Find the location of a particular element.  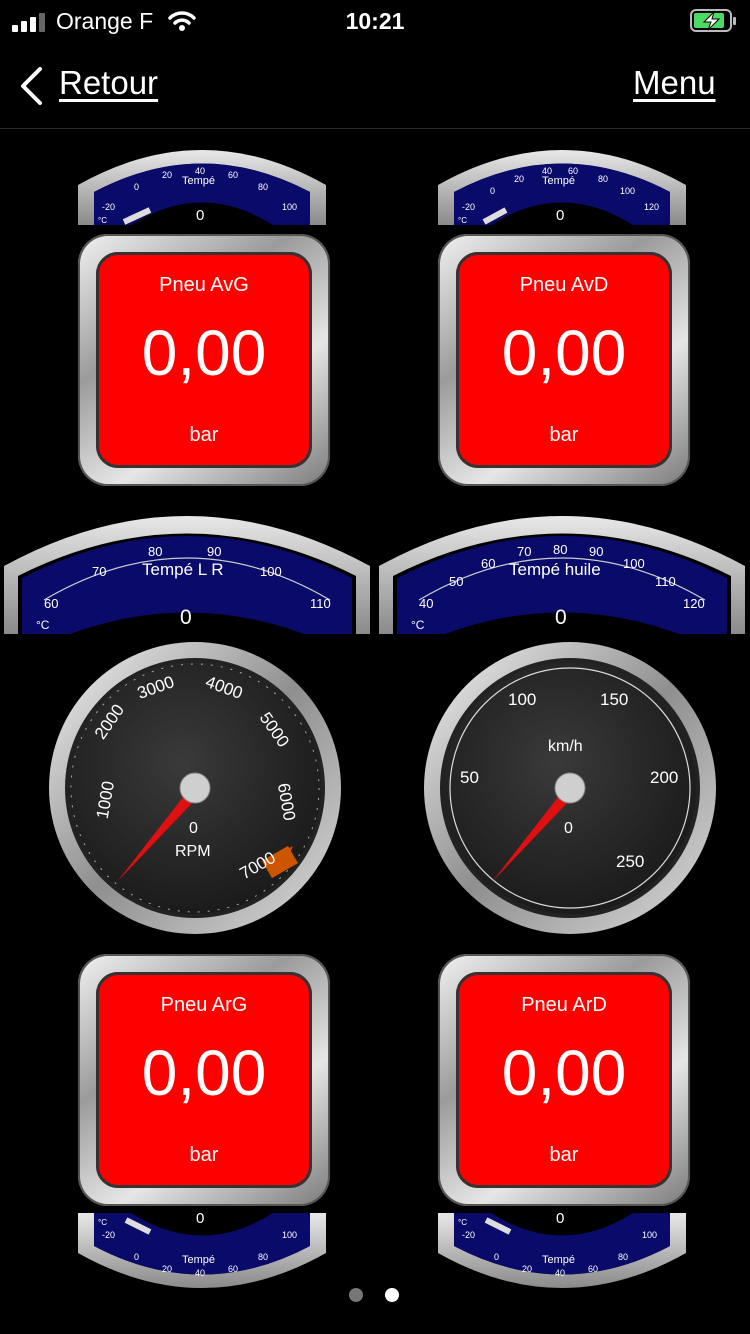

page-indicator is located at coordinates (375, 1295).